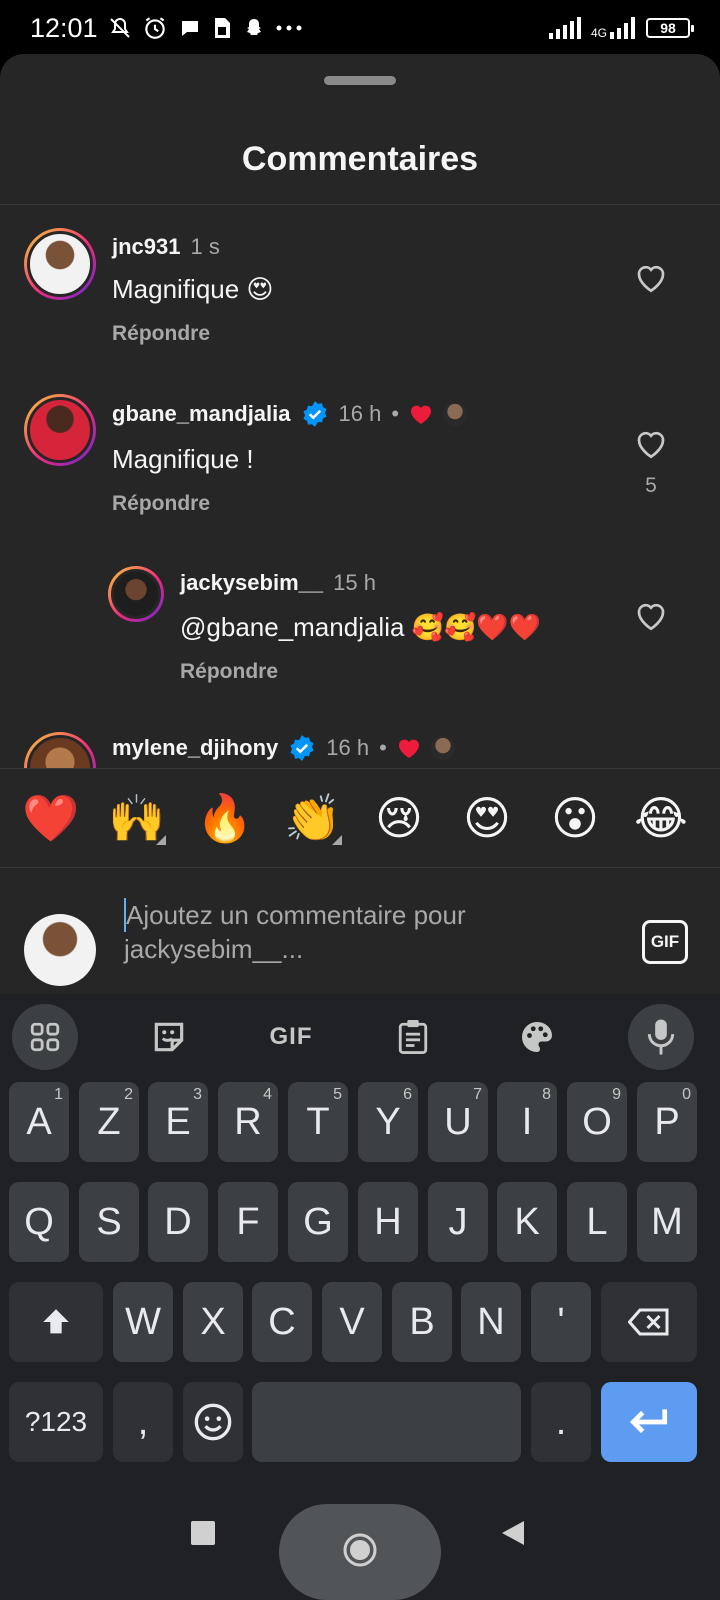 The height and width of the screenshot is (1600, 720). I want to click on key-s: S, so click(109, 1222).